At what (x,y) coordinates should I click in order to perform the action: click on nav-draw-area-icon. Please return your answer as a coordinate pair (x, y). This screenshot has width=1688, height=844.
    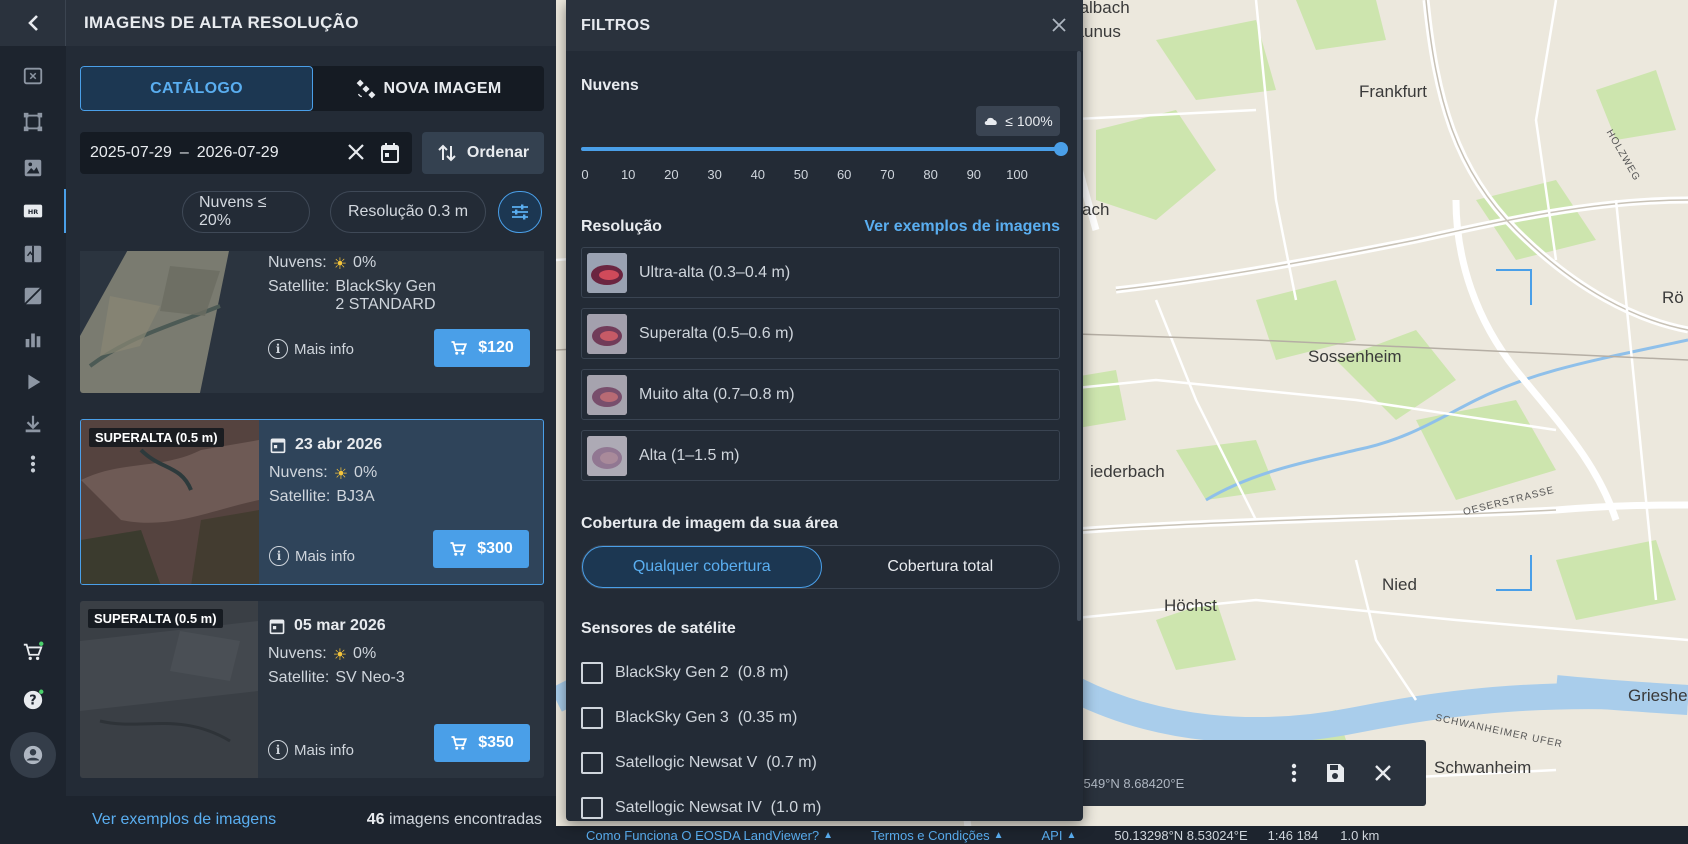
    Looking at the image, I should click on (33, 122).